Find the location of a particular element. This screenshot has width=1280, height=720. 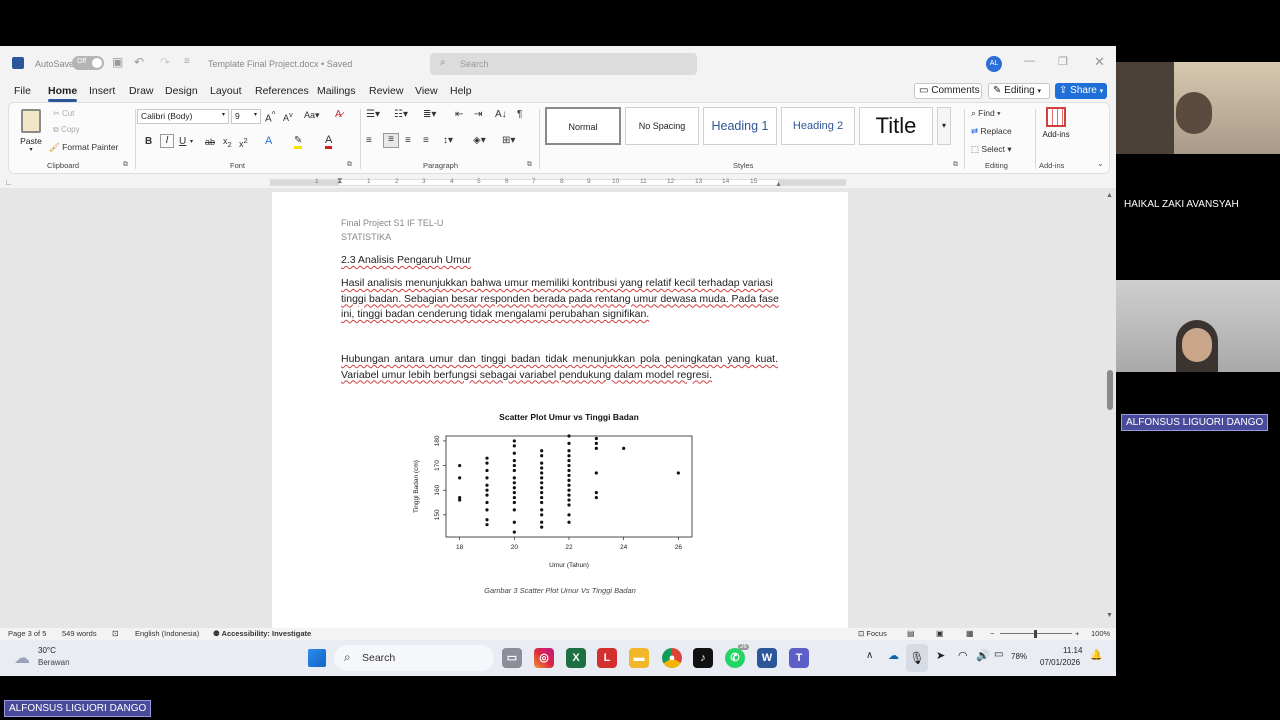

zoom-in-icon: + is located at coordinates (1077, 633).